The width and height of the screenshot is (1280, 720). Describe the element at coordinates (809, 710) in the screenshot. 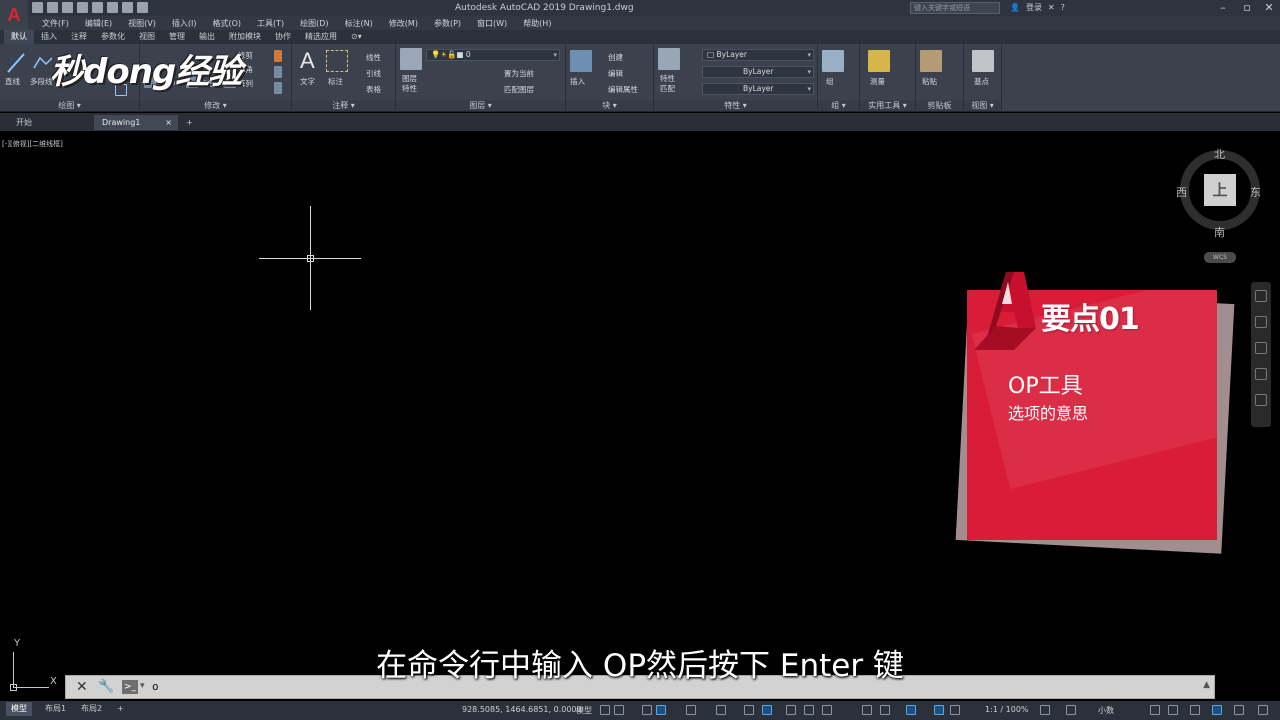

I see `selection-cycling-icon` at that location.